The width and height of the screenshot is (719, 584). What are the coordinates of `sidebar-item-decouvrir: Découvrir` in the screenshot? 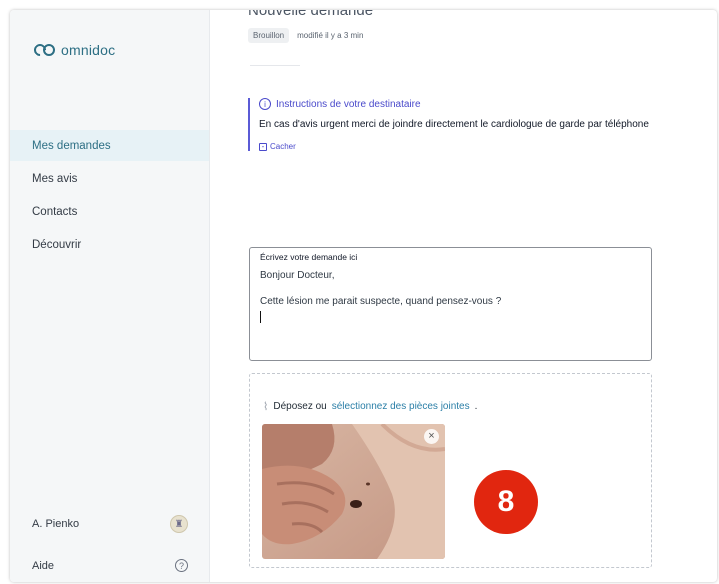 It's located at (109, 244).